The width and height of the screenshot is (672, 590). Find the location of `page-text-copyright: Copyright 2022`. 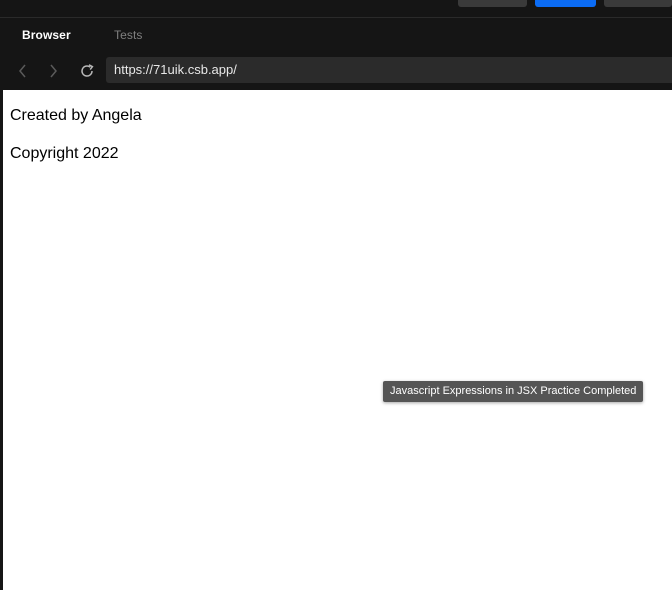

page-text-copyright: Copyright 2022 is located at coordinates (64, 153).